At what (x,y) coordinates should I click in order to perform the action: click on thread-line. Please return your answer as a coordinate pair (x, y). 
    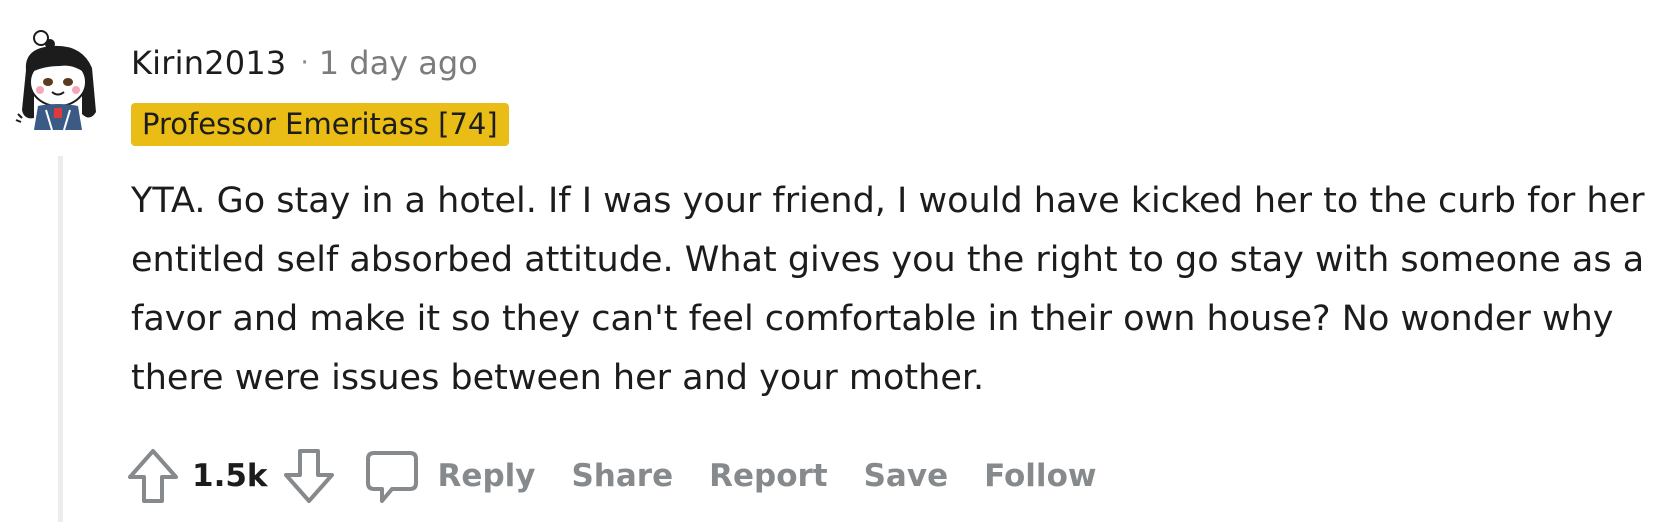
    Looking at the image, I should click on (60, 339).